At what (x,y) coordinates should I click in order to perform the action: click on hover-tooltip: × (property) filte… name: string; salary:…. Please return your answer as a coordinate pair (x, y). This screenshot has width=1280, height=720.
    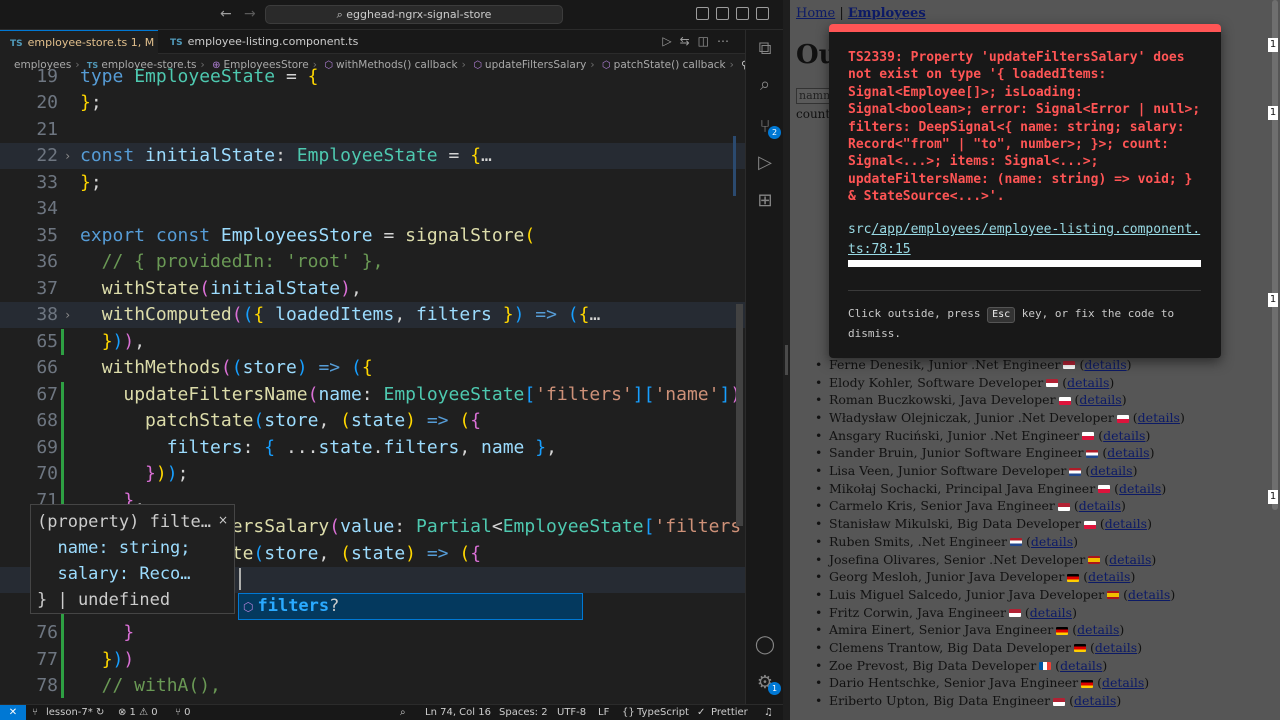
    Looking at the image, I should click on (132, 559).